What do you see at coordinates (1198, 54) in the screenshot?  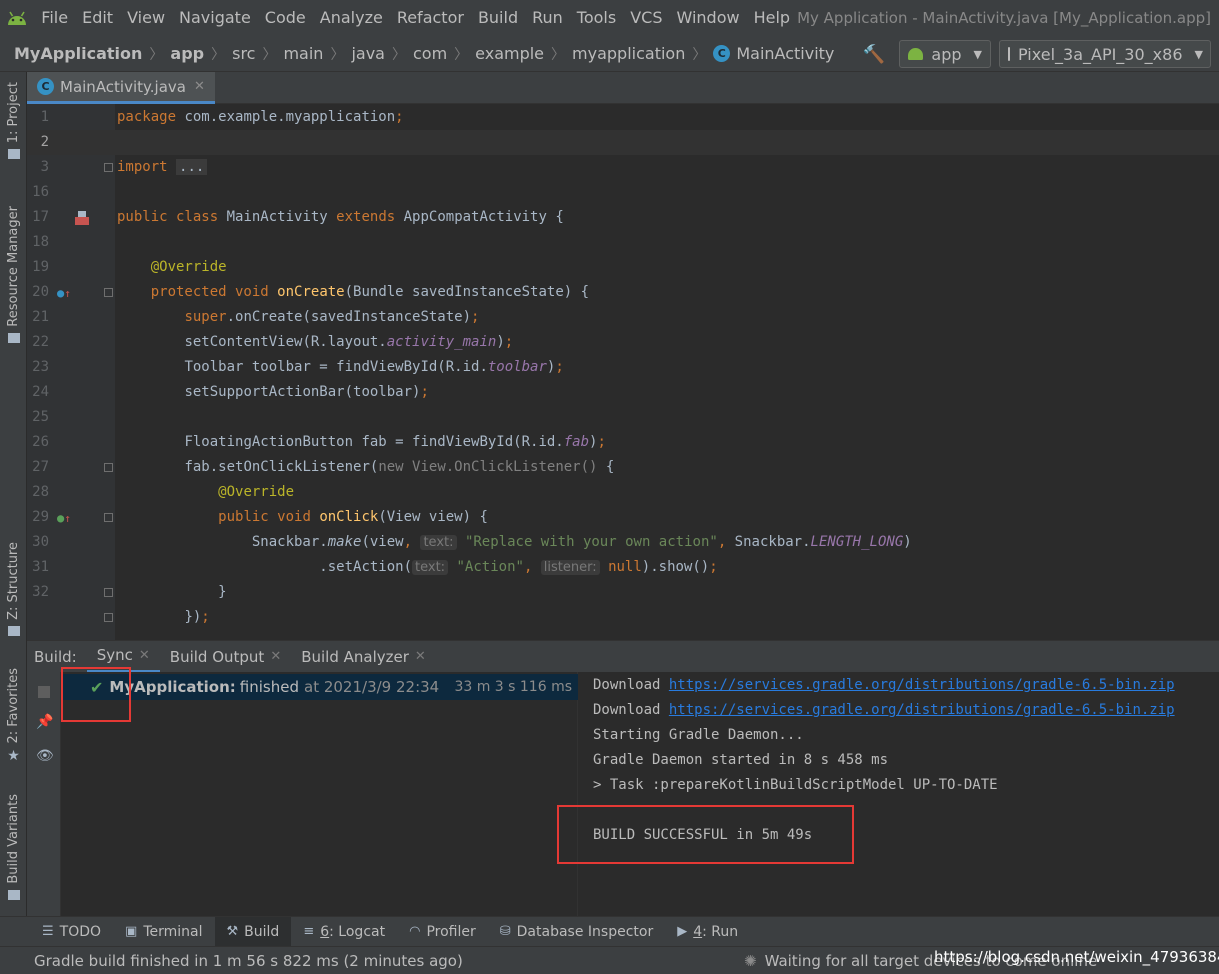 I see `dropdown-arrow-icon: ▼` at bounding box center [1198, 54].